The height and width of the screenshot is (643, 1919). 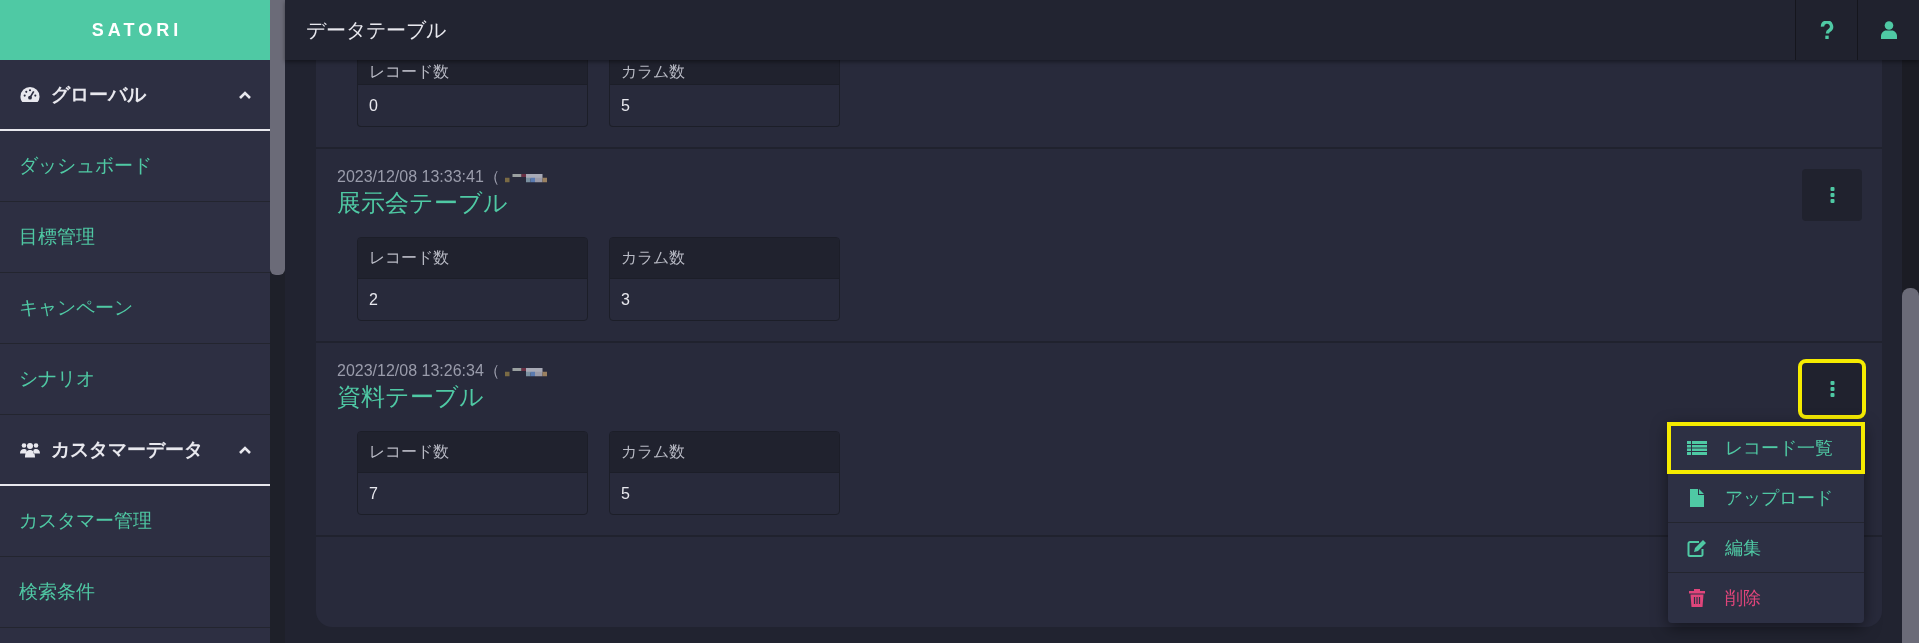 I want to click on list-icon, so click(x=1697, y=447).